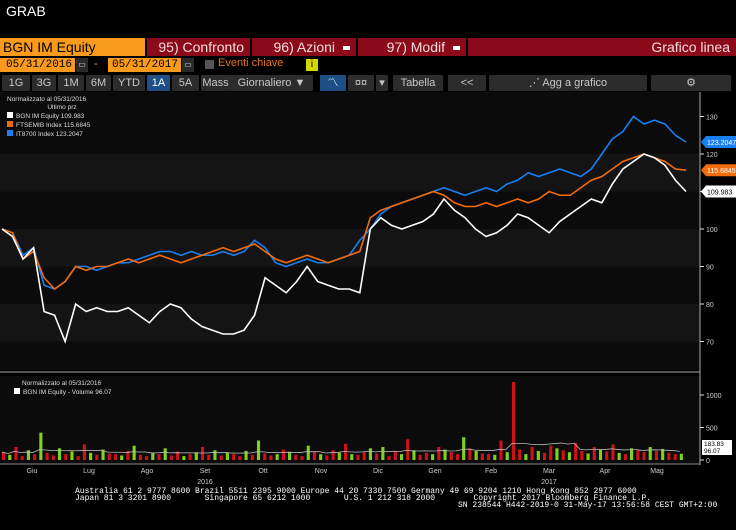 This screenshot has height=530, width=736. I want to click on compare-button: 95) Confronto, so click(198, 47).